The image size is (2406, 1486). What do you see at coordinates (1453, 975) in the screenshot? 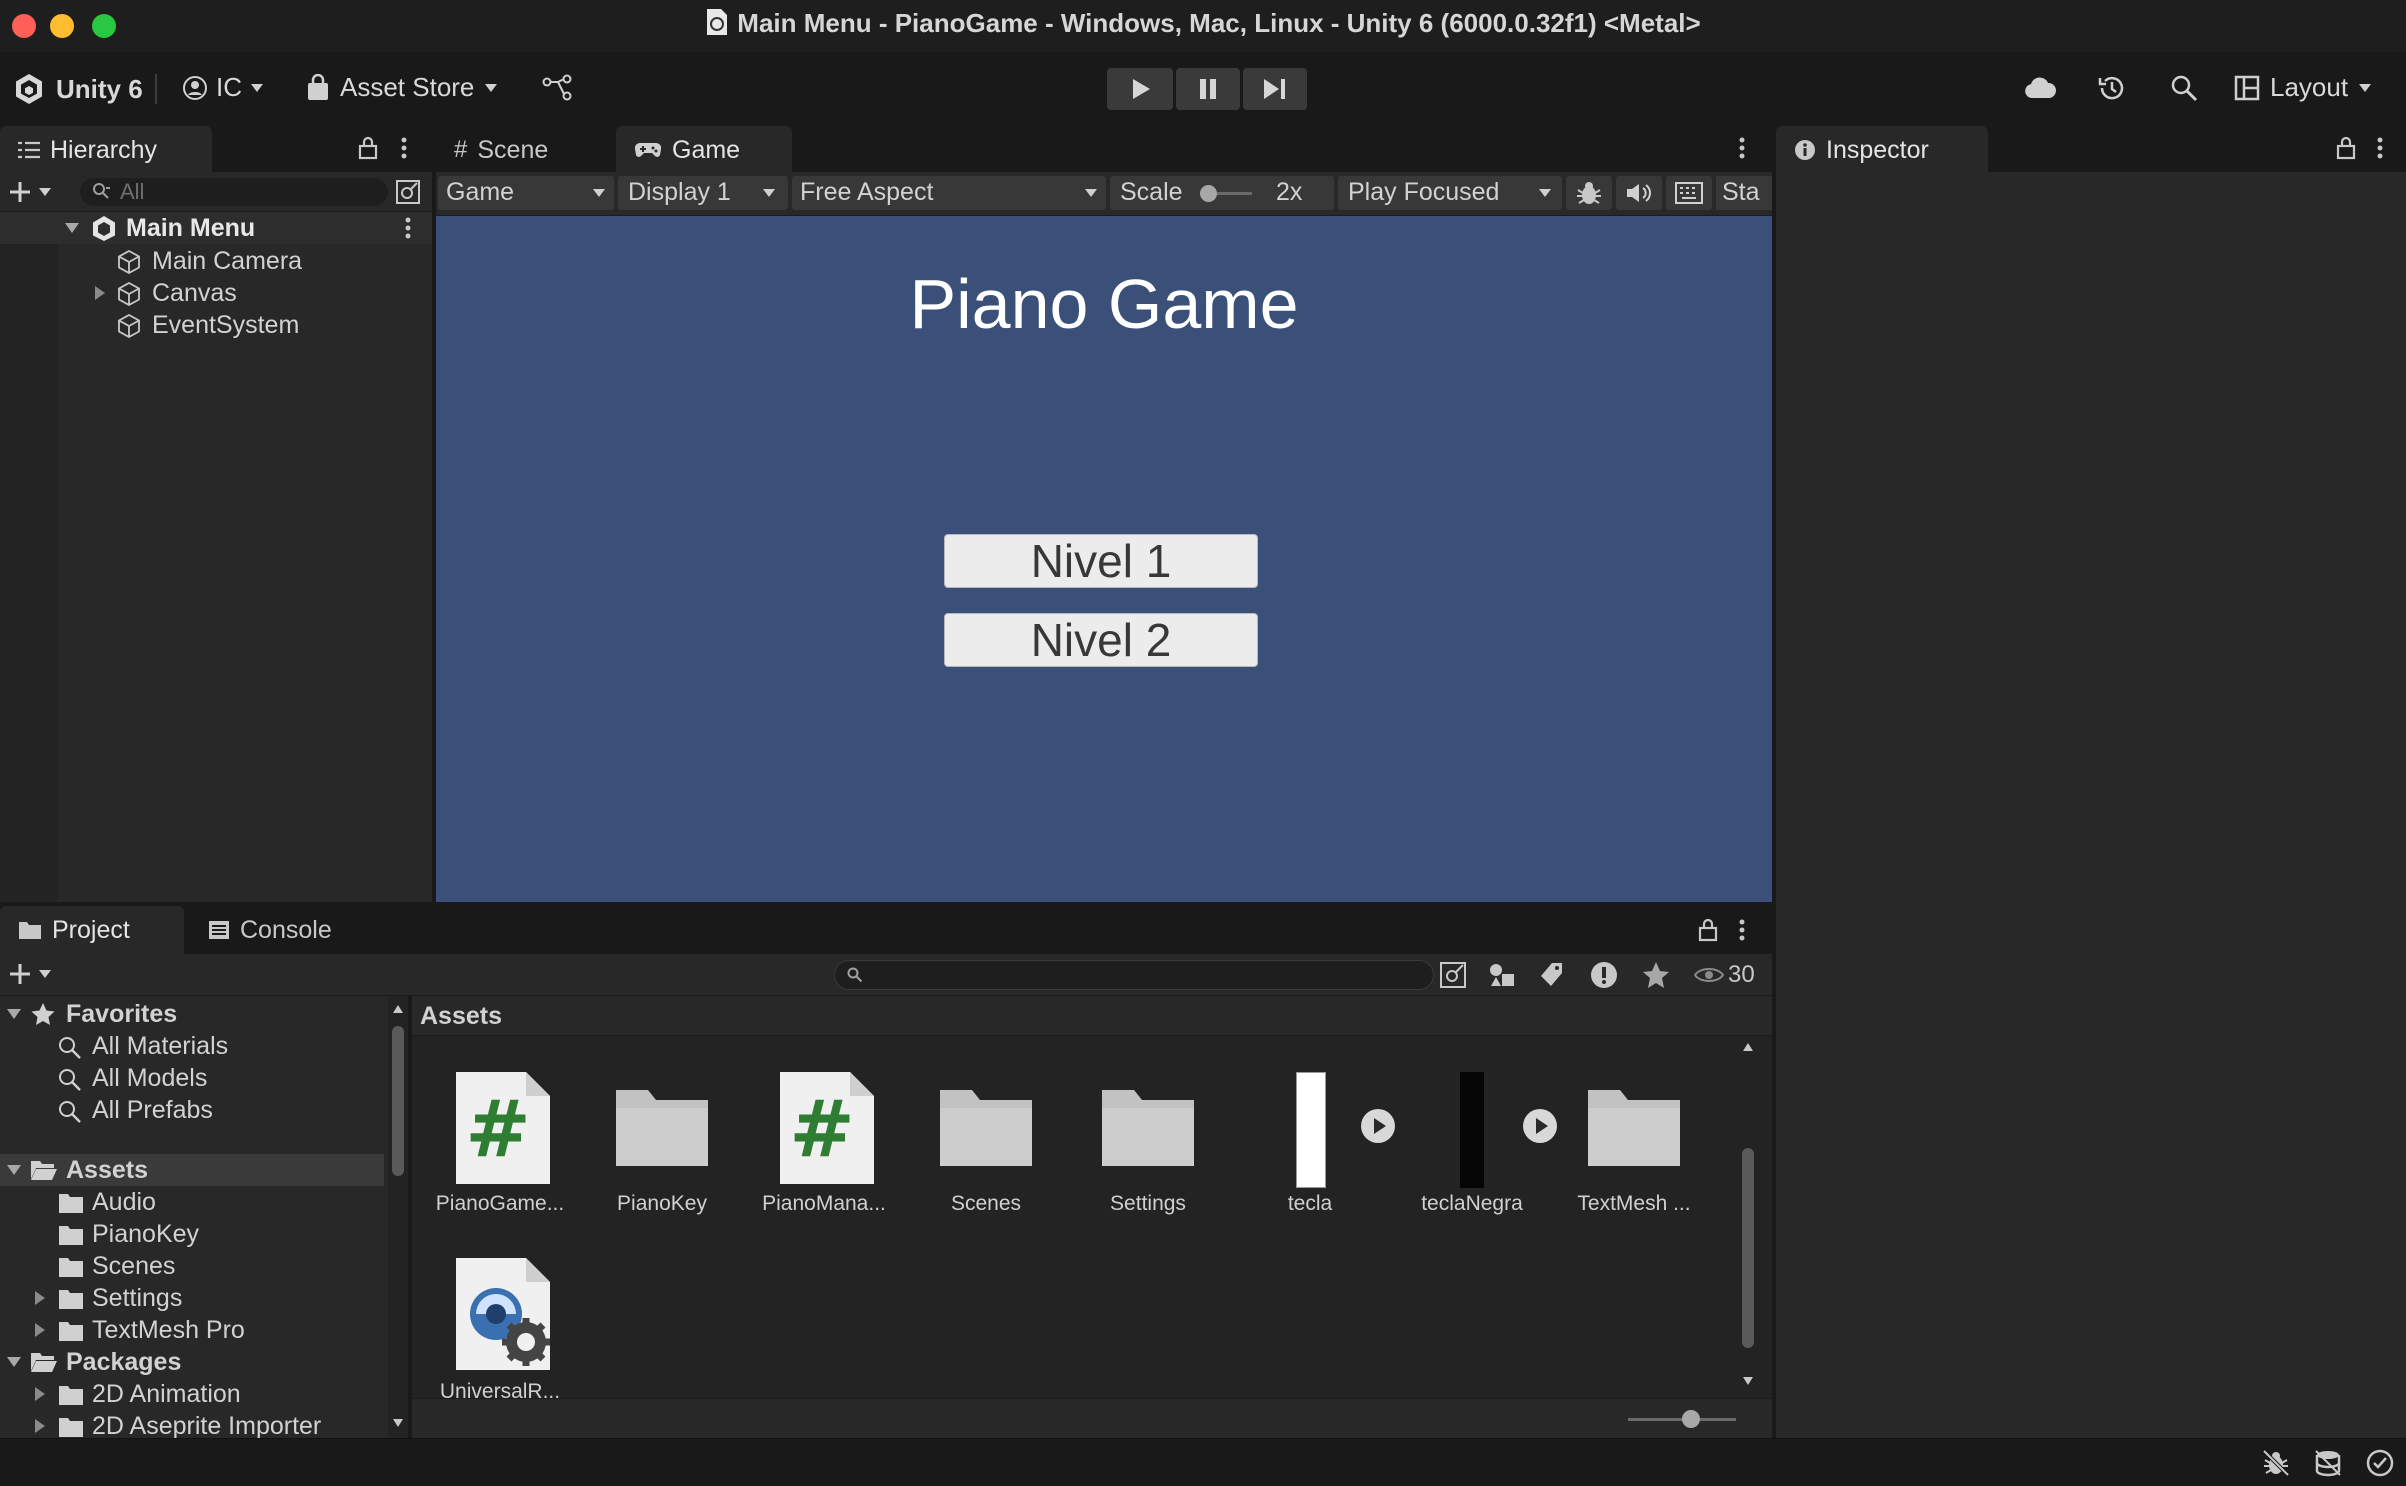
I see `search-in-scene-icon` at bounding box center [1453, 975].